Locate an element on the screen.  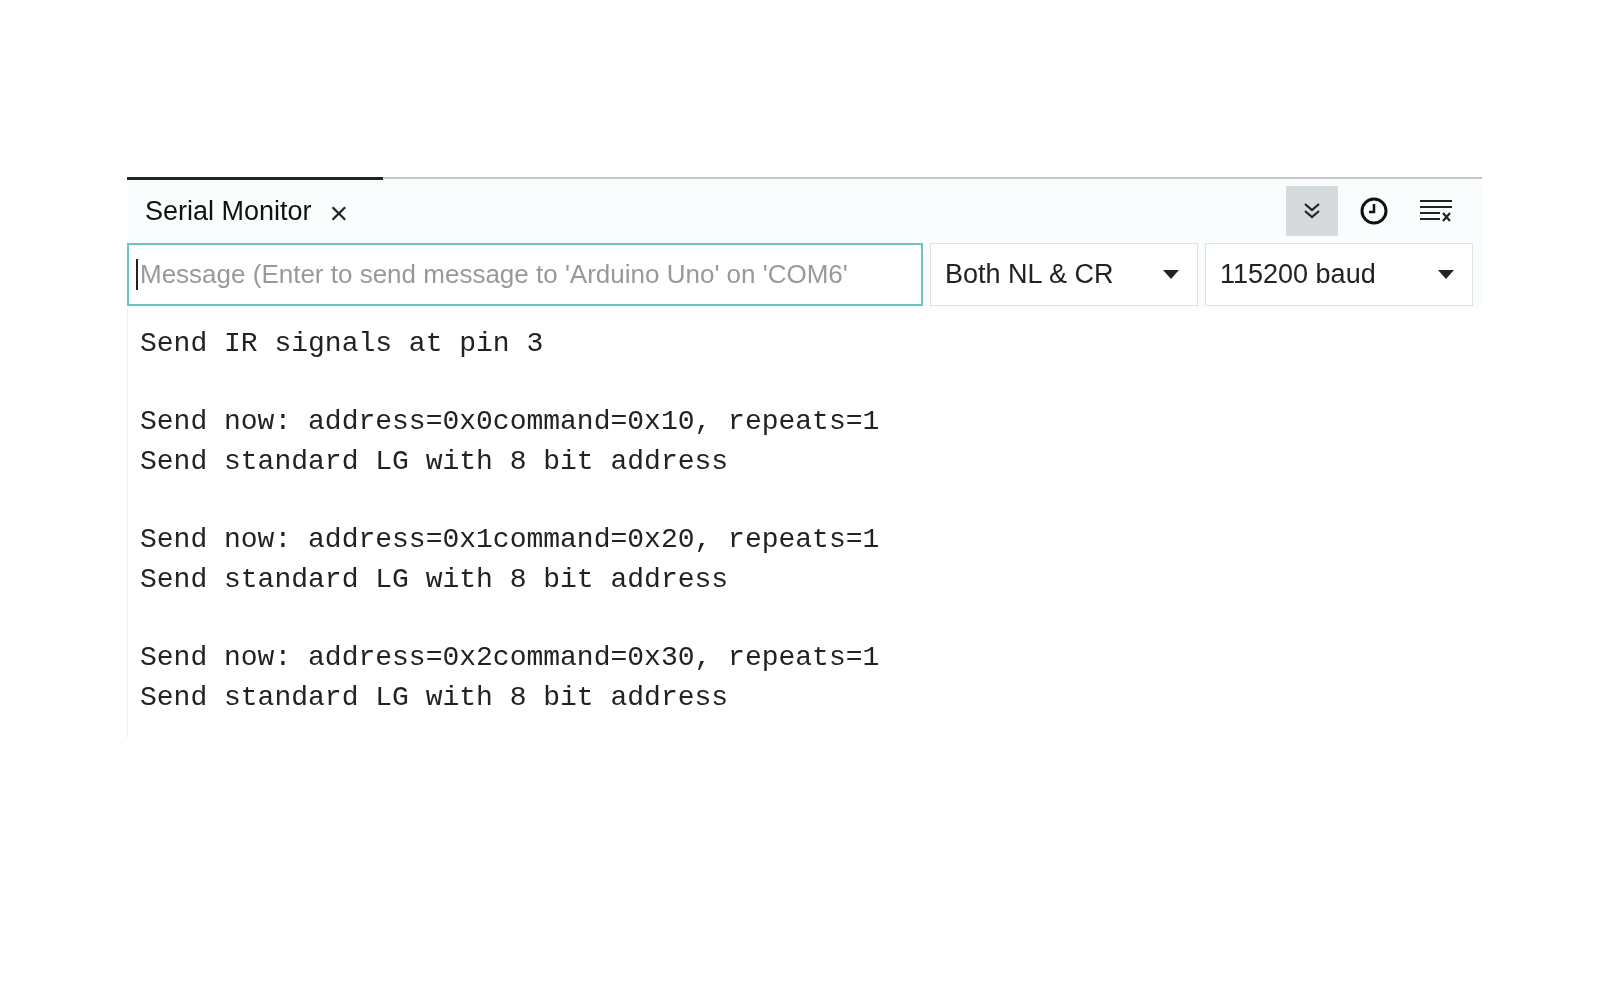
output-line: Send now: address=0x0command=0x10, repeats=1 is located at coordinates (510, 422).